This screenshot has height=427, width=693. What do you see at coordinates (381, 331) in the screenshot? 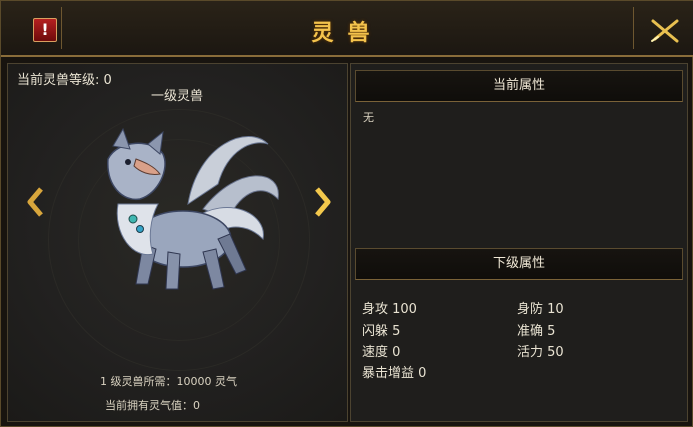
I see `attribute-item: 闪躲 5` at bounding box center [381, 331].